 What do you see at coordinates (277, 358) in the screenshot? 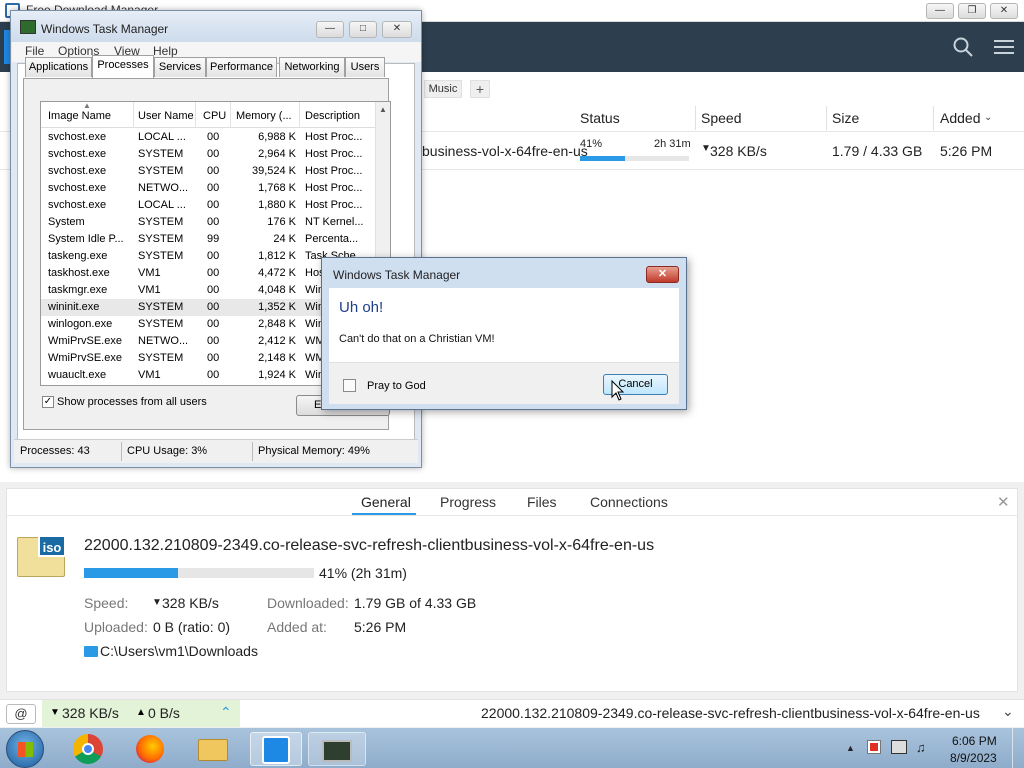
I see `process-memory: 2,148 K` at bounding box center [277, 358].